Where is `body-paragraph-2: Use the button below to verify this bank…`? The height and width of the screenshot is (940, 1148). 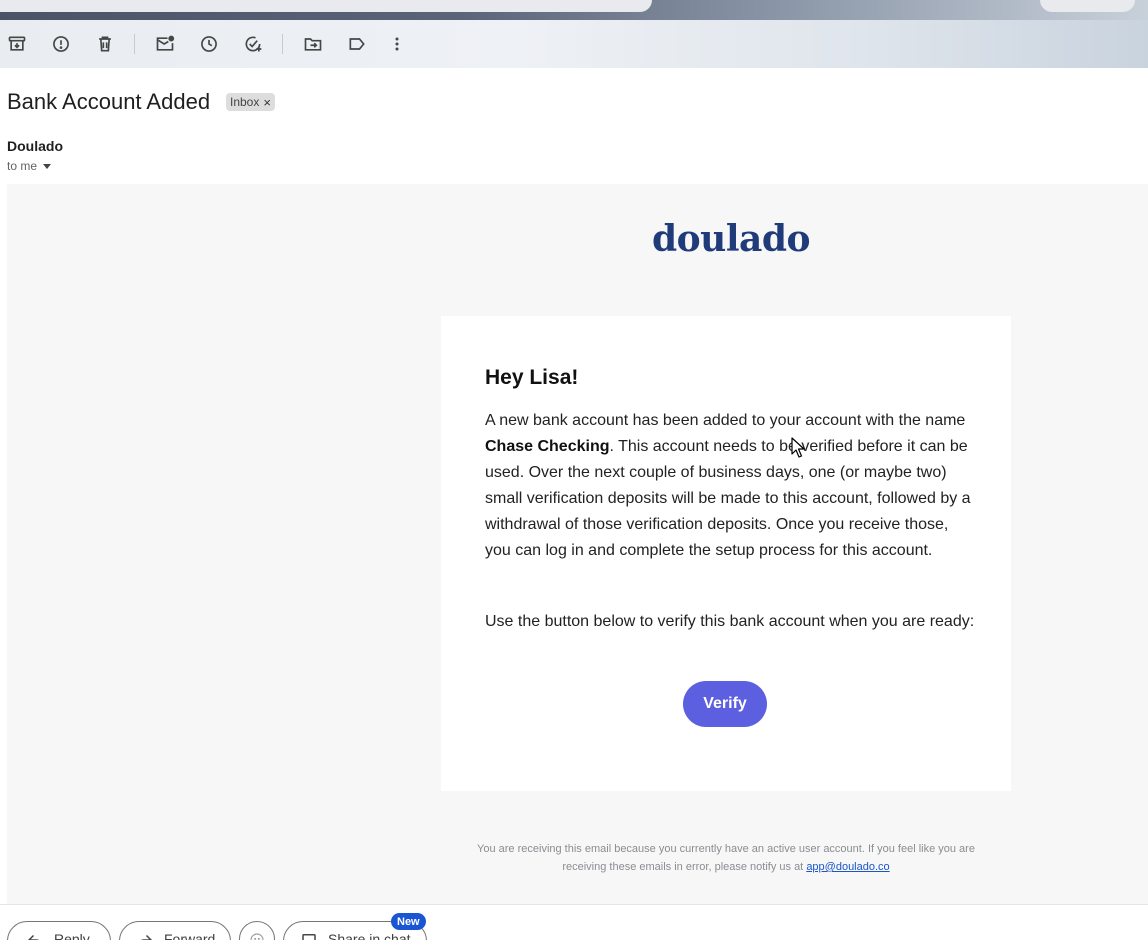
body-paragraph-2: Use the button below to verify this bank… is located at coordinates (730, 621).